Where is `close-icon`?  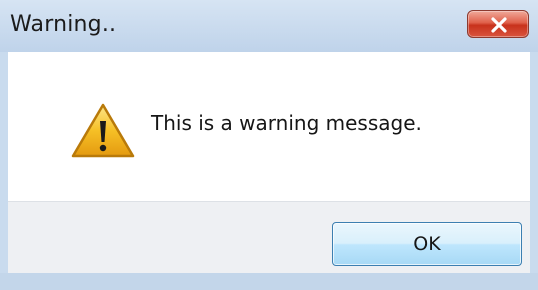
close-icon is located at coordinates (499, 25).